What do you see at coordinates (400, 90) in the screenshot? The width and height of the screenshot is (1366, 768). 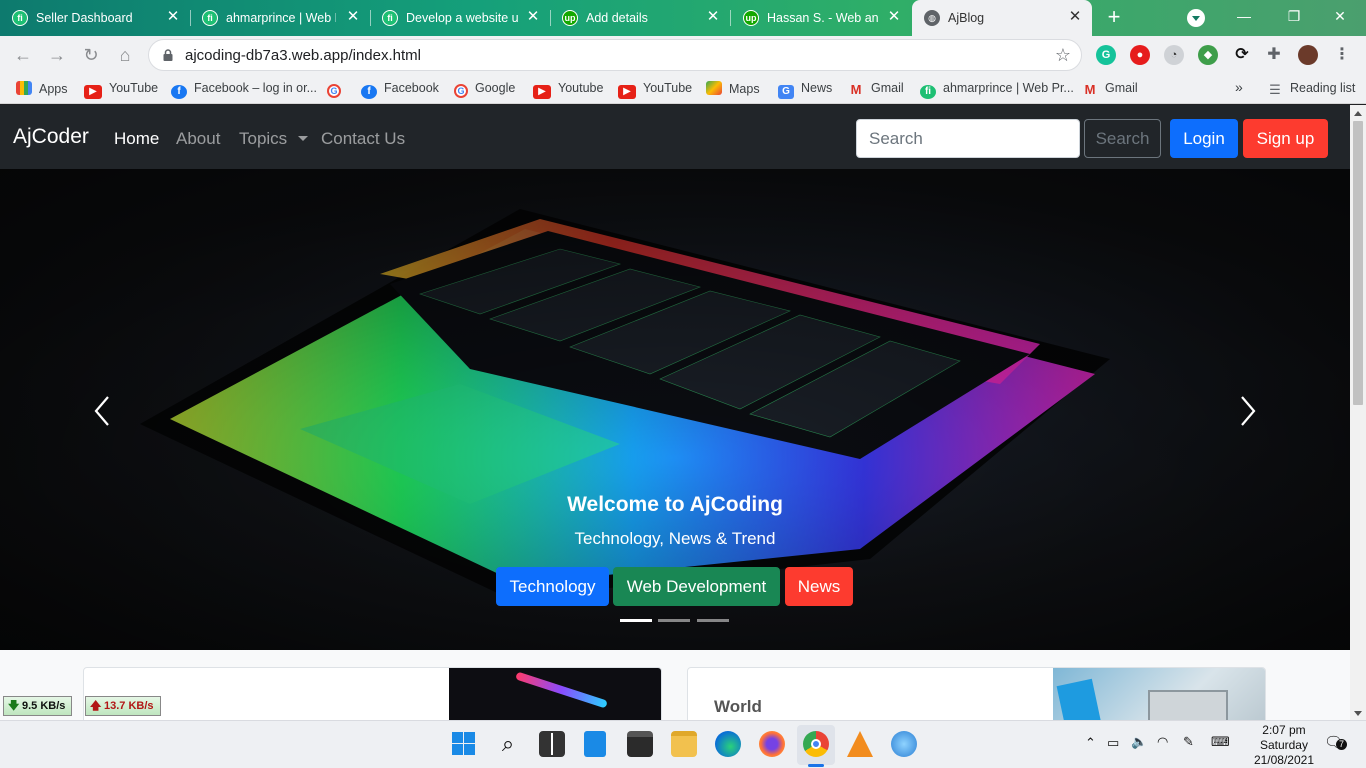 I see `bookmark-facebook: f Facebook` at bounding box center [400, 90].